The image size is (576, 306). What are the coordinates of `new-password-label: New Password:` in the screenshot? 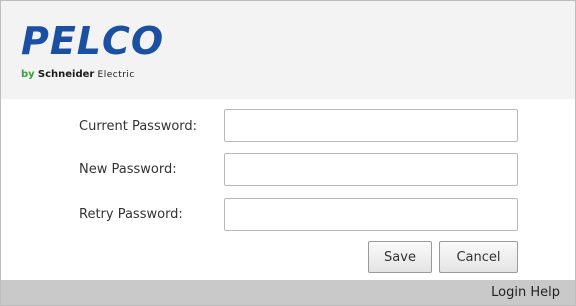 It's located at (128, 169).